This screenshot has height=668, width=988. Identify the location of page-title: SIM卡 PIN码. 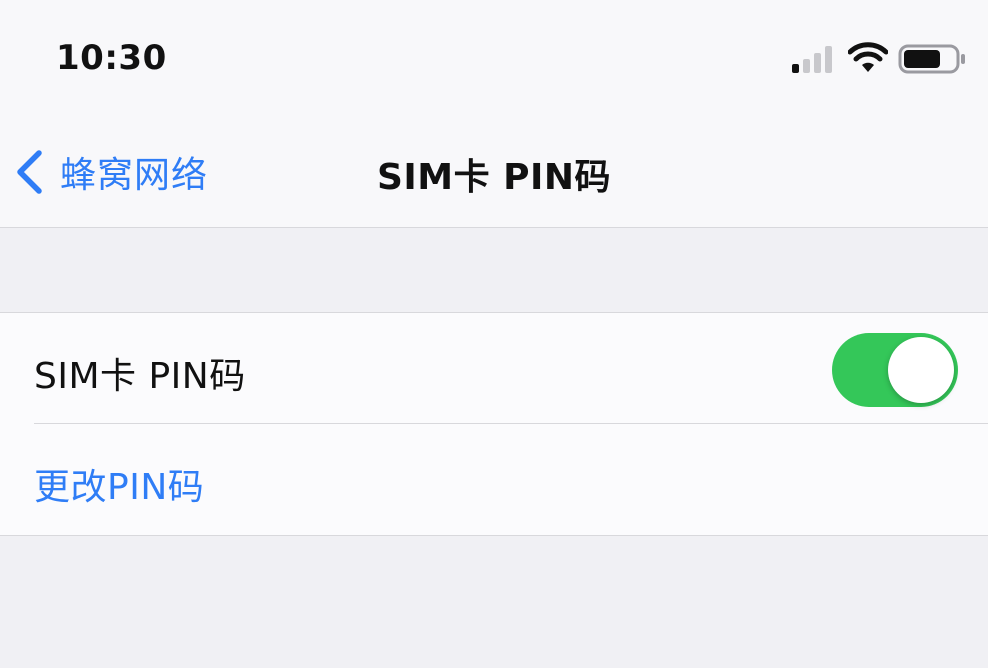
(494, 177).